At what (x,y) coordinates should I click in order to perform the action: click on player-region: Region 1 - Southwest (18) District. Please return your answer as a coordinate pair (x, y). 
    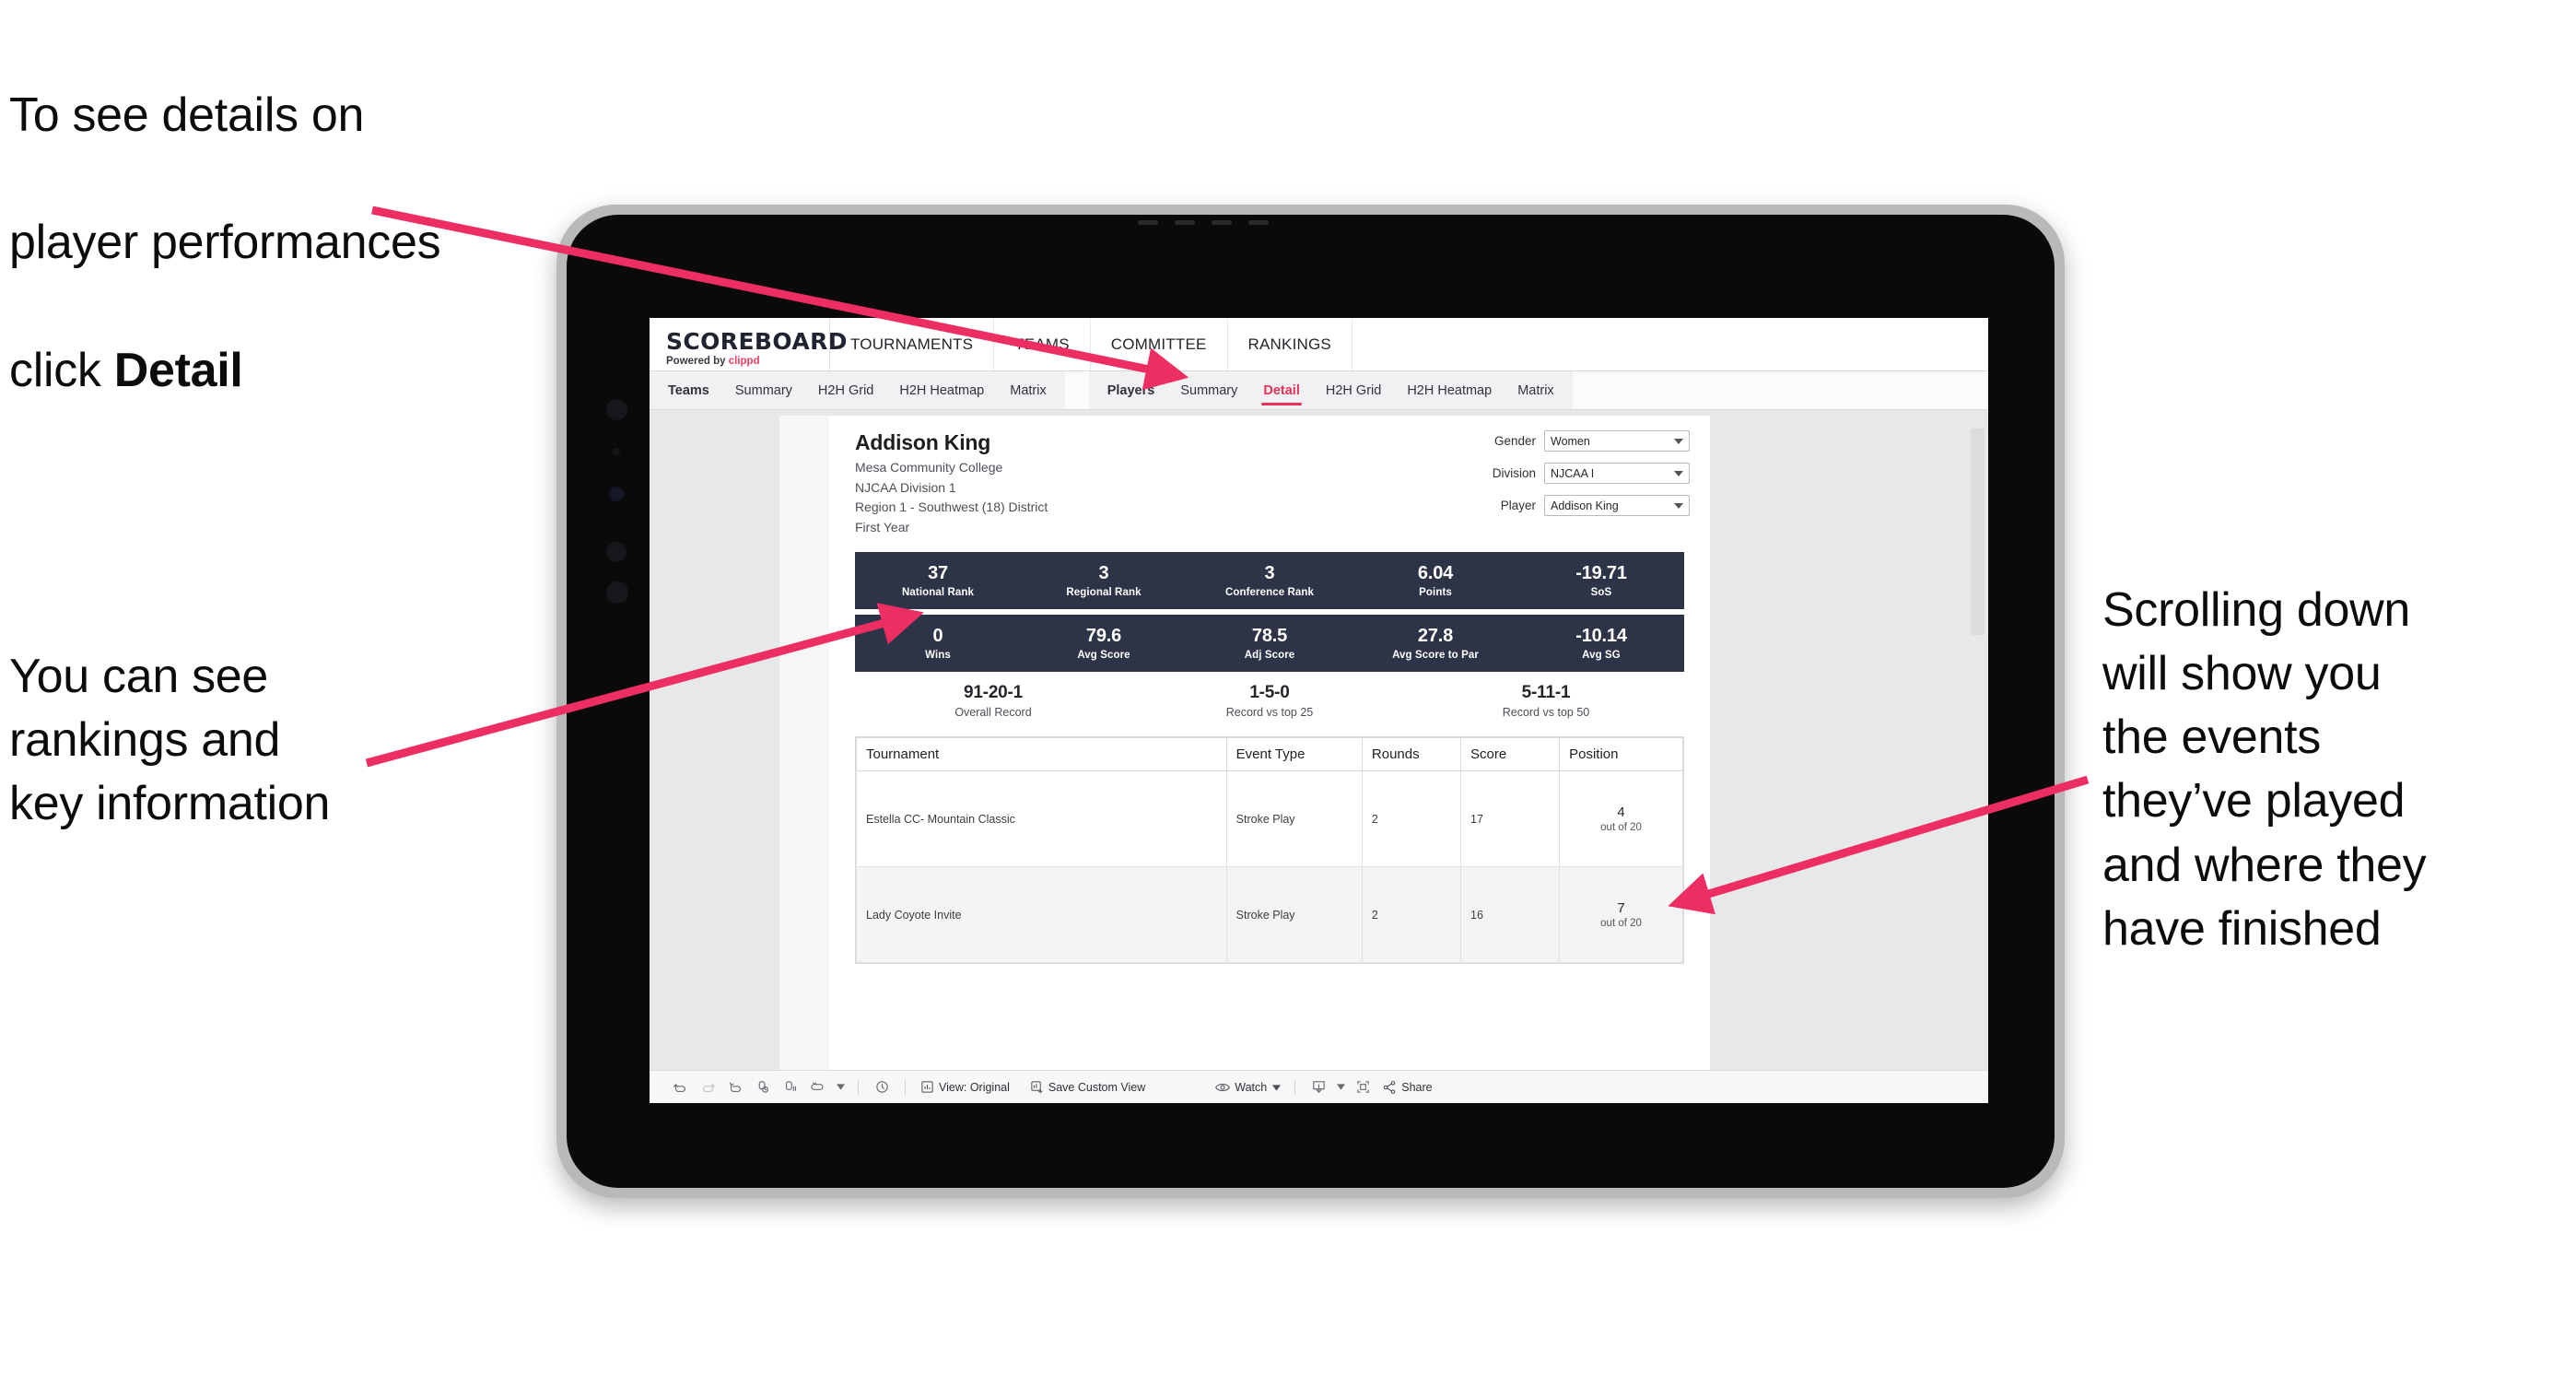
    Looking at the image, I should click on (951, 507).